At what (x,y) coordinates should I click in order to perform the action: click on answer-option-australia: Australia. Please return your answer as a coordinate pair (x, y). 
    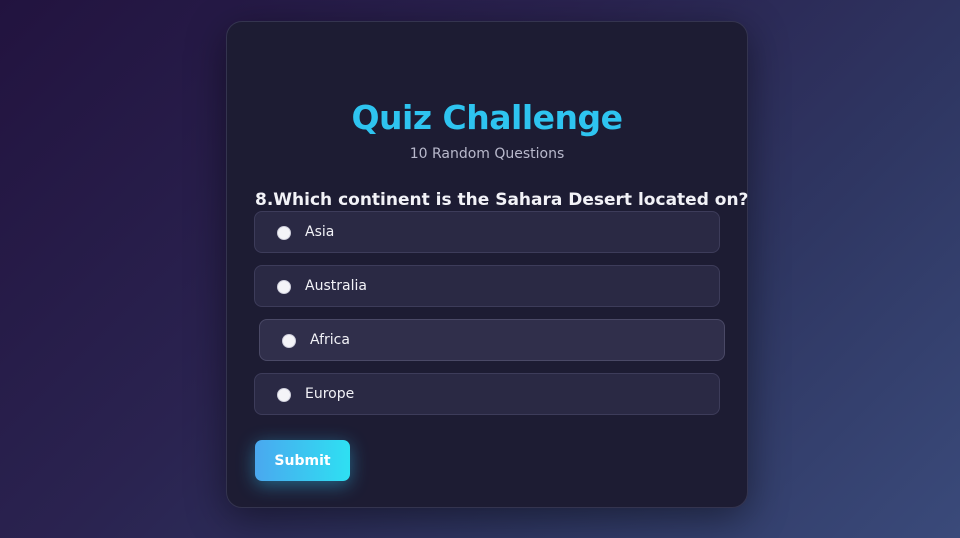
    Looking at the image, I should click on (487, 286).